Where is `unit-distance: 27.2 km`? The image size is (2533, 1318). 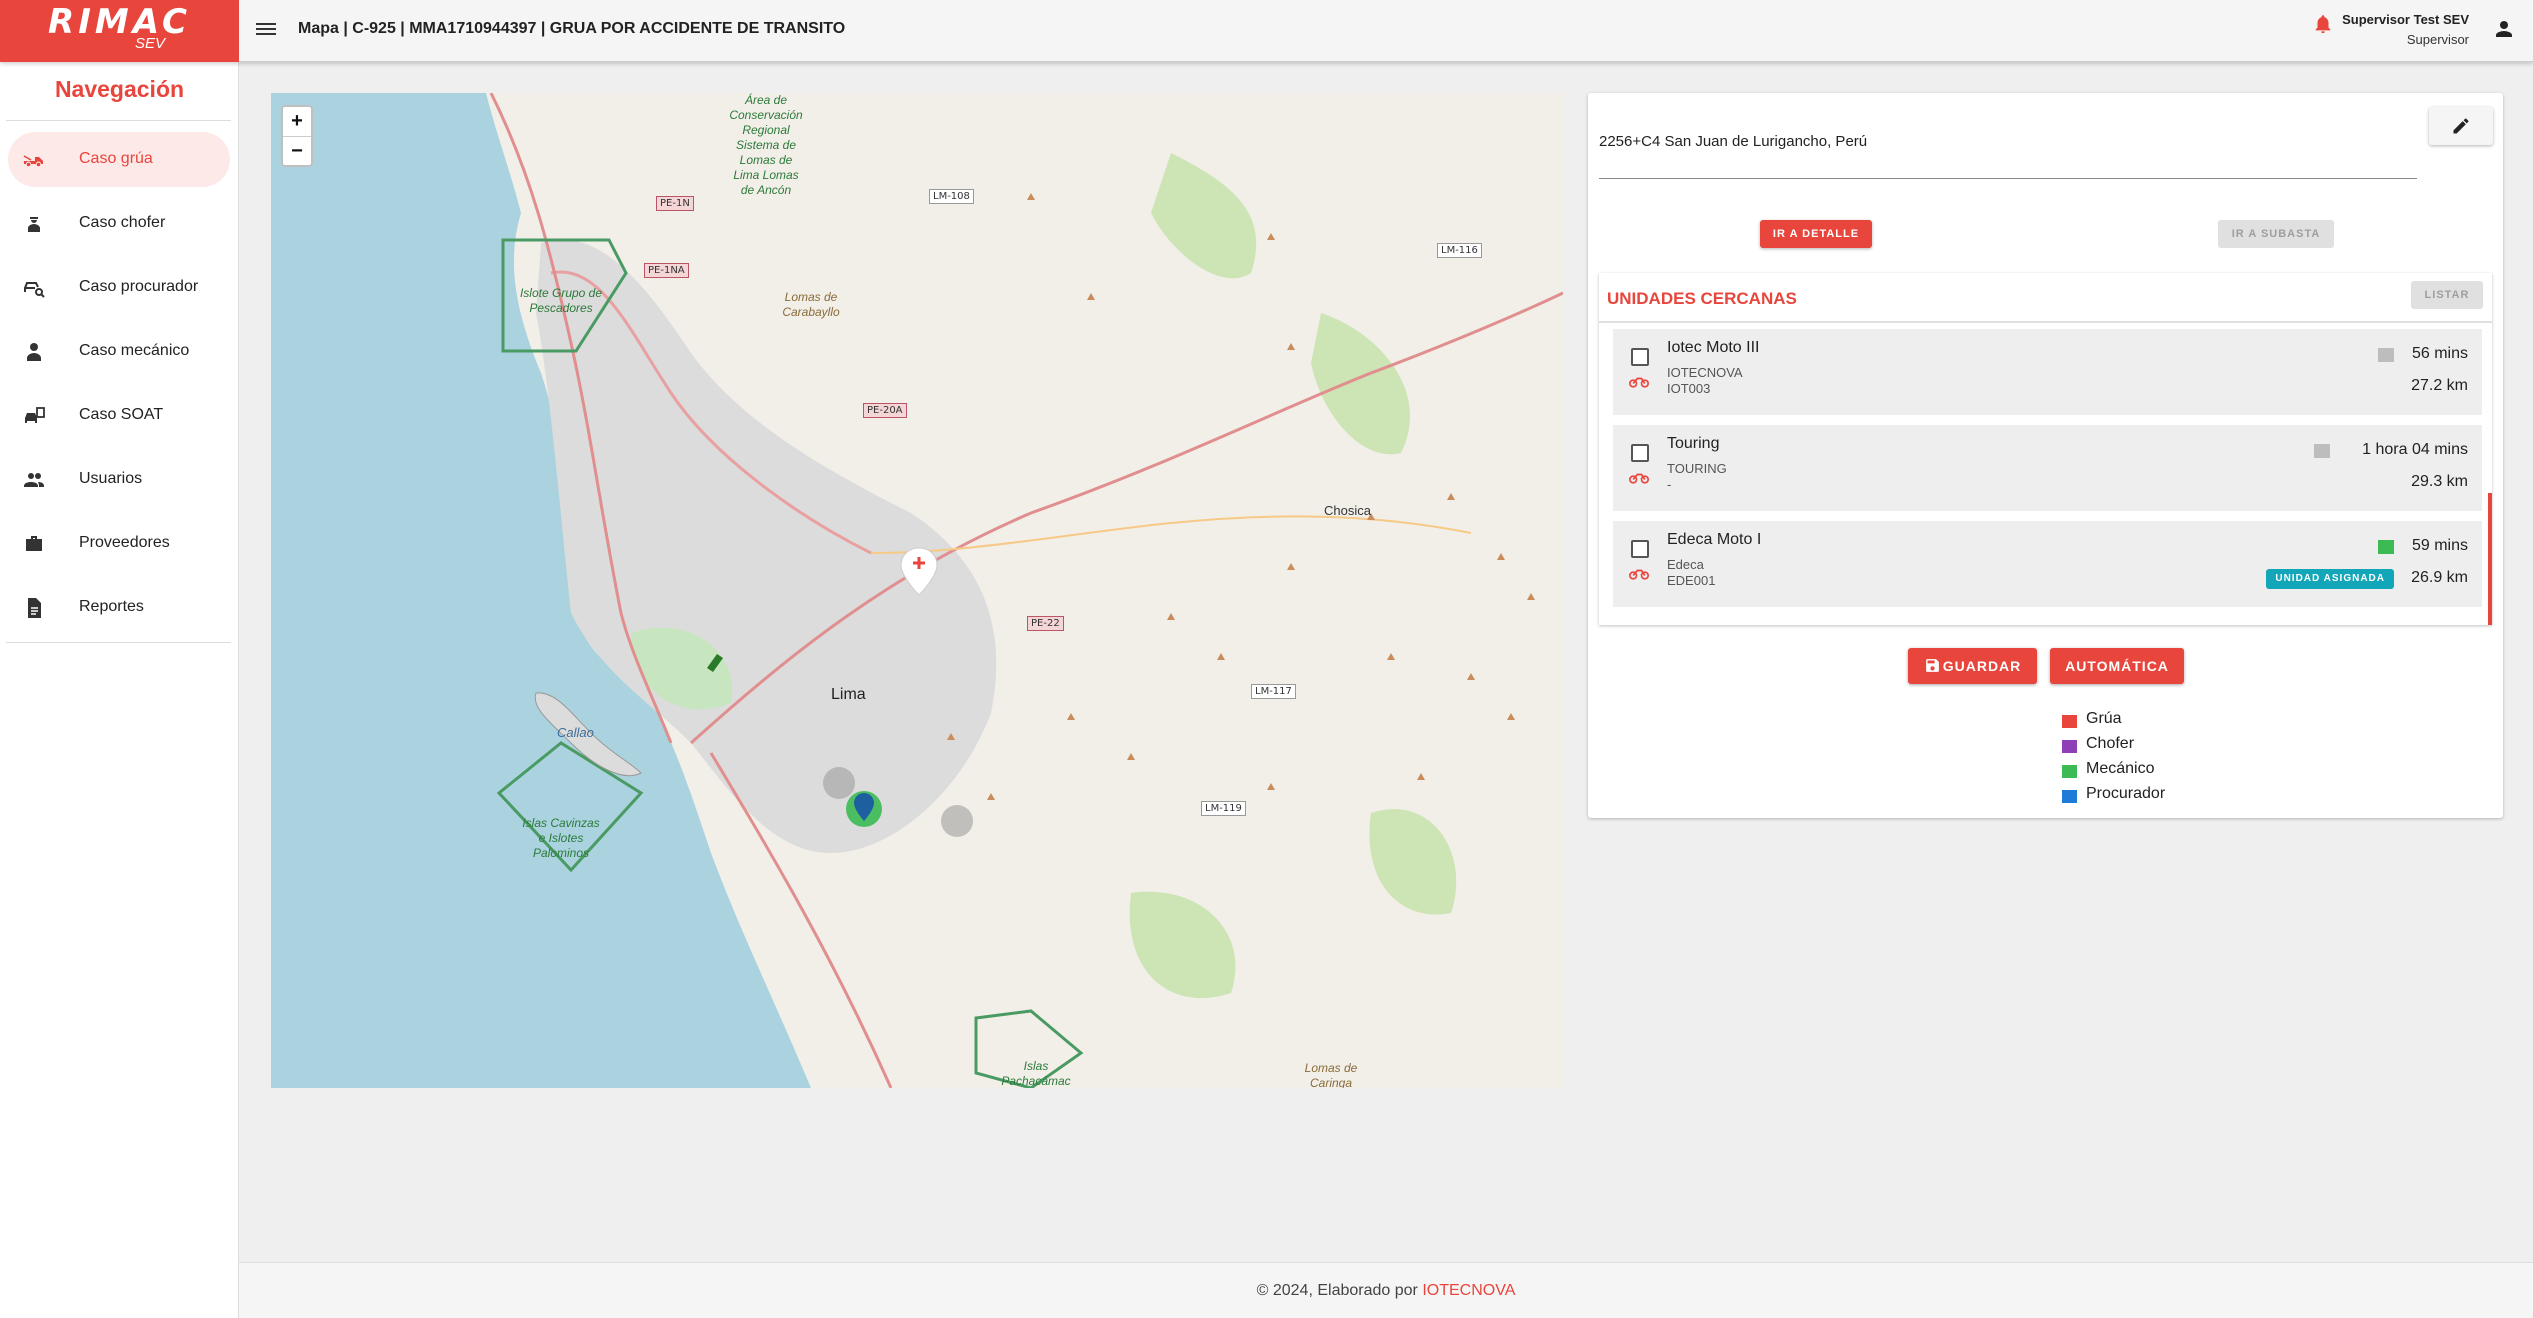 unit-distance: 27.2 km is located at coordinates (2439, 385).